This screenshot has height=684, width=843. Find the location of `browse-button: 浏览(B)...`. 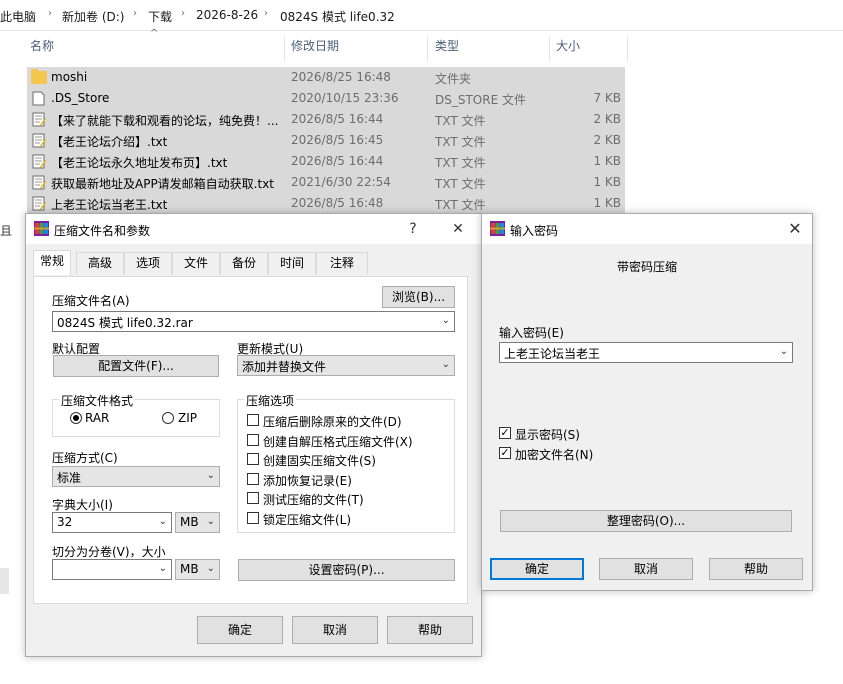

browse-button: 浏览(B)... is located at coordinates (418, 297).